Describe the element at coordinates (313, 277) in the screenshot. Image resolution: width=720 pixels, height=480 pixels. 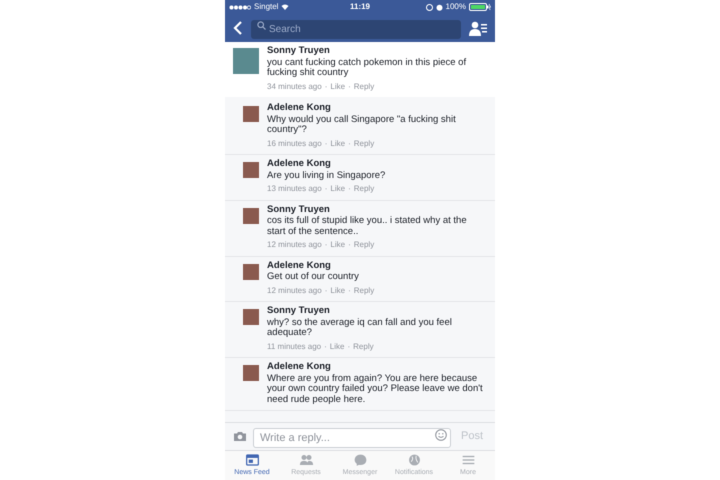
I see `comment-text: Get out of our country` at that location.